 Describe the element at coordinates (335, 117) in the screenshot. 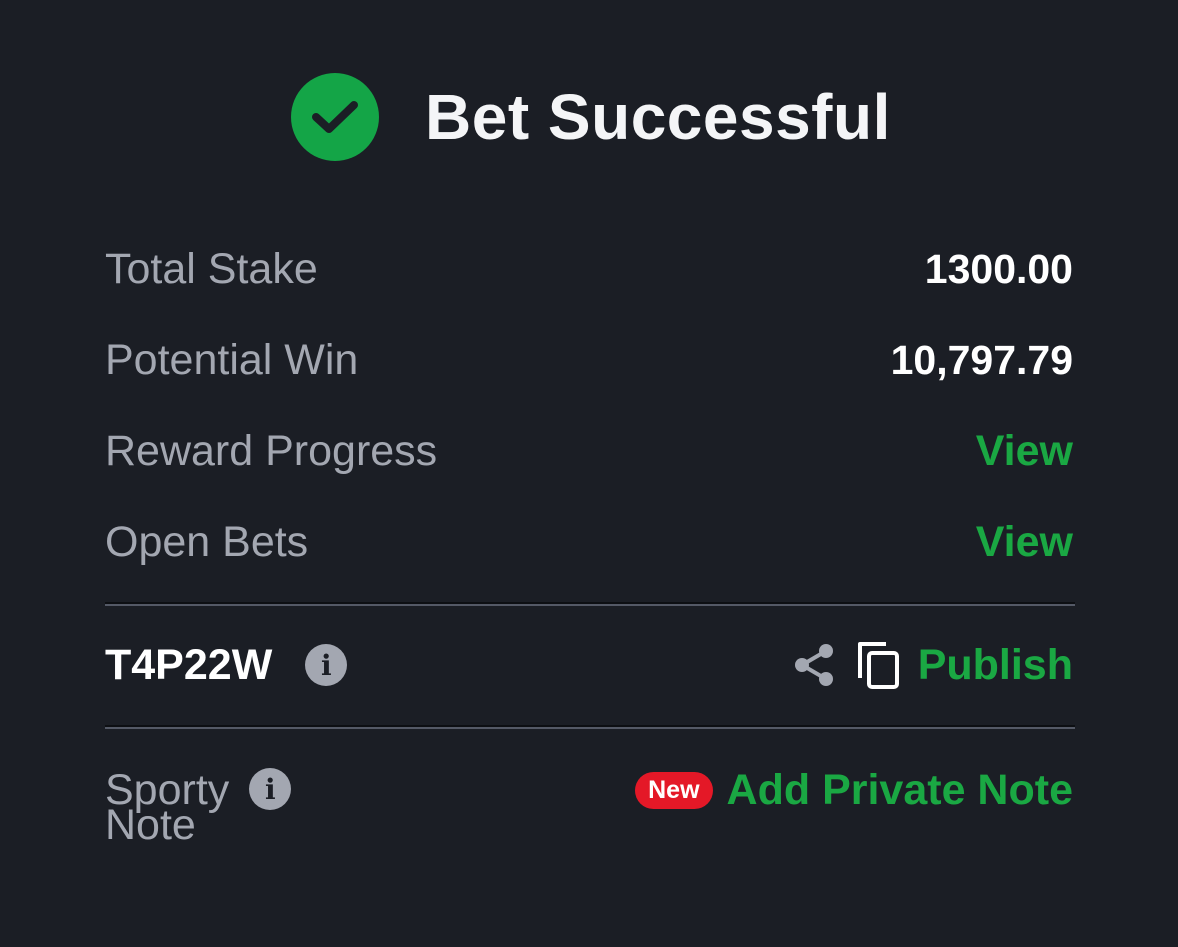

I see `check-circle-icon` at that location.